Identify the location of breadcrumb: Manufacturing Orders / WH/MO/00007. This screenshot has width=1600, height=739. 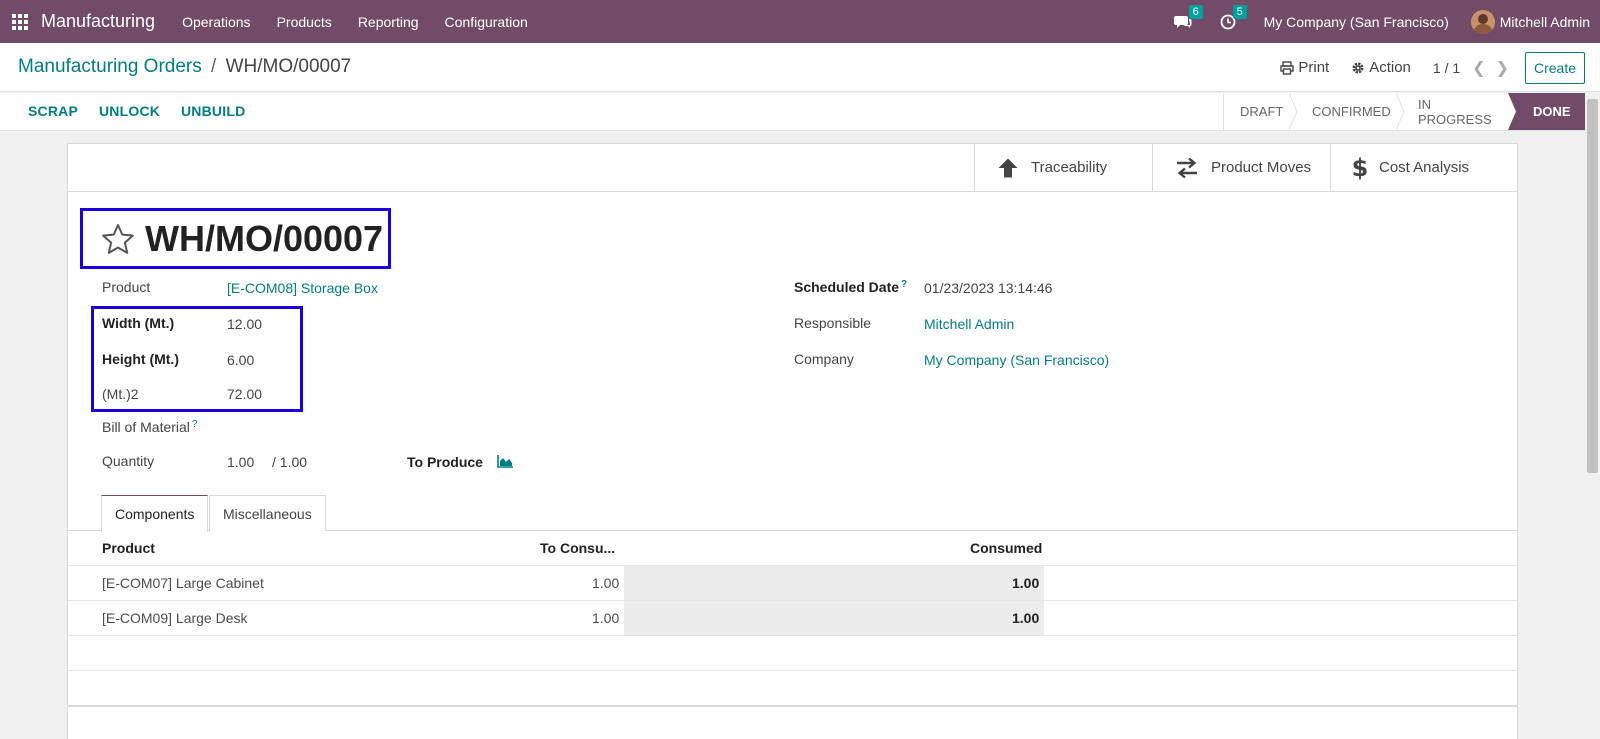
(184, 67).